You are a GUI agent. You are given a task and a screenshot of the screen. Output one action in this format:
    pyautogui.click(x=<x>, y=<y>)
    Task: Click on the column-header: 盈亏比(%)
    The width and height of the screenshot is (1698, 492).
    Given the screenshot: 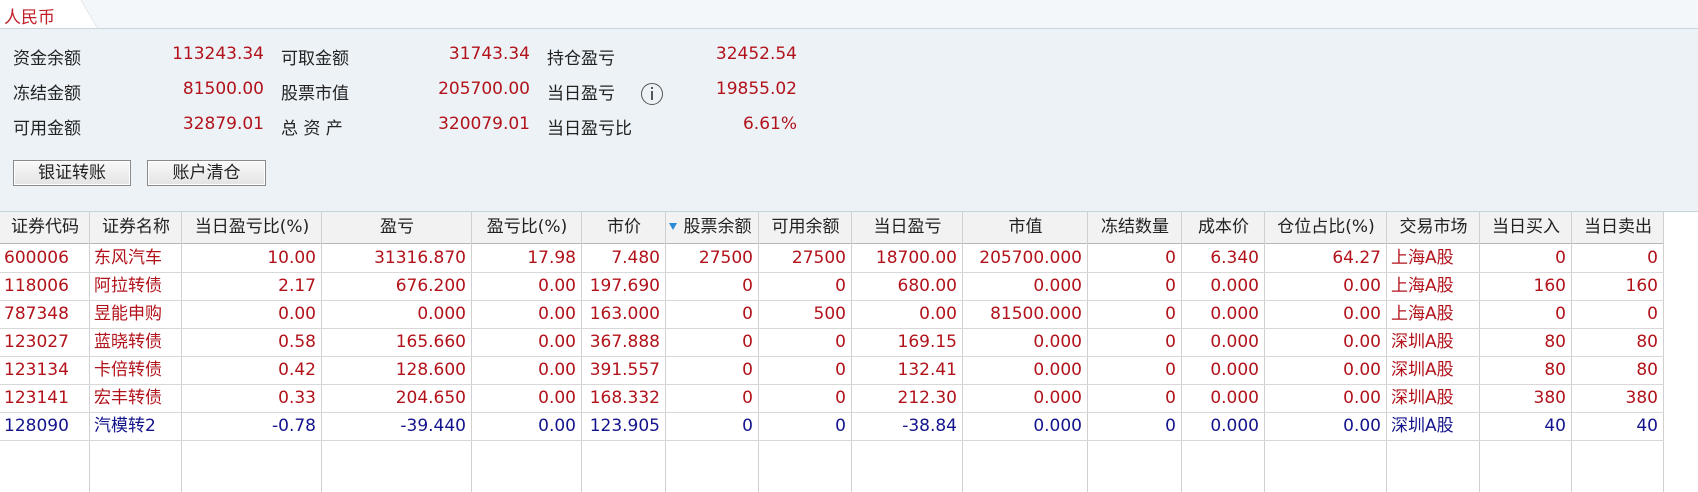 What is the action you would take?
    pyautogui.click(x=527, y=227)
    